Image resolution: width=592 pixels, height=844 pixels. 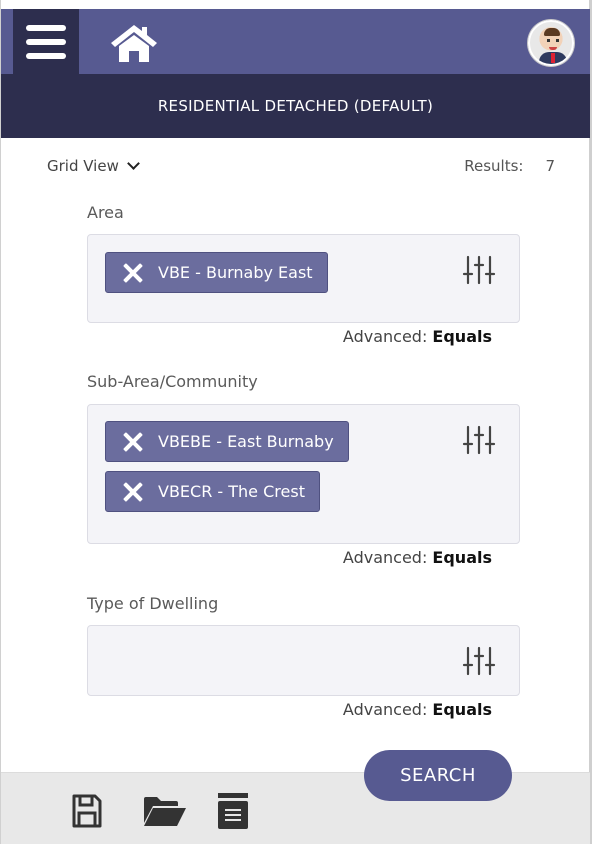 I want to click on dwelling-label: Type of Dwelling, so click(x=153, y=603).